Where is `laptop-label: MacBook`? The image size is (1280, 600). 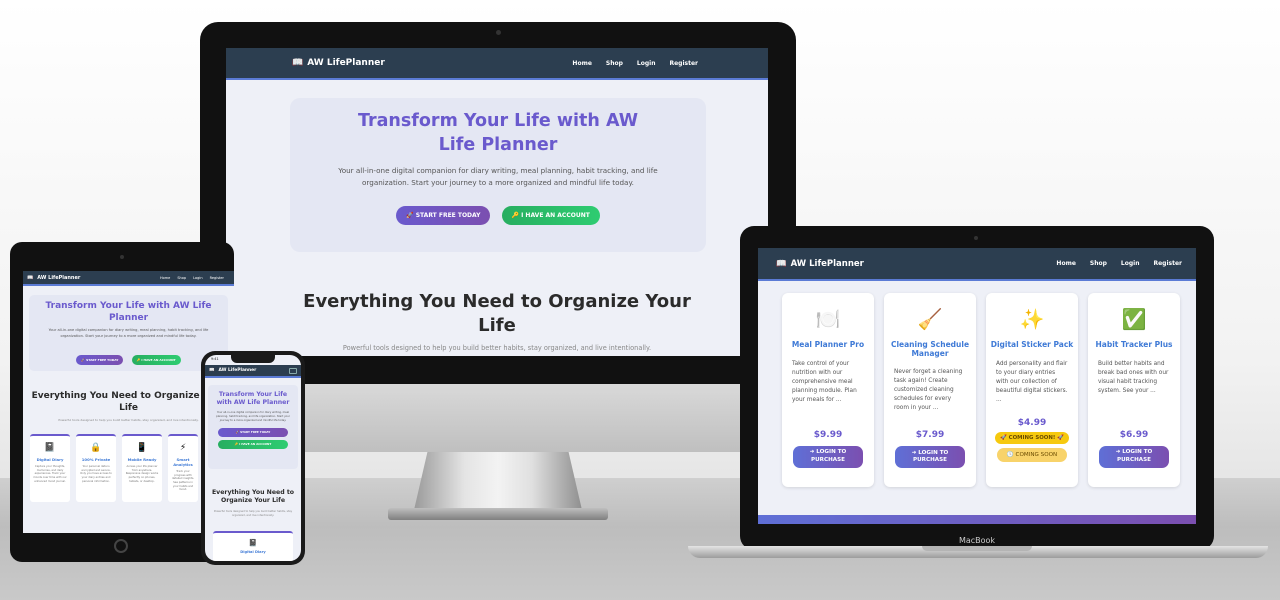
laptop-label: MacBook is located at coordinates (977, 540).